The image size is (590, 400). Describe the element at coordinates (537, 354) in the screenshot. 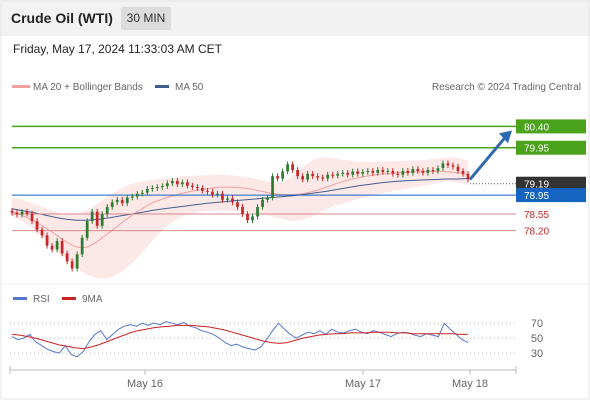

I see `rsi-tick-label: 30` at that location.